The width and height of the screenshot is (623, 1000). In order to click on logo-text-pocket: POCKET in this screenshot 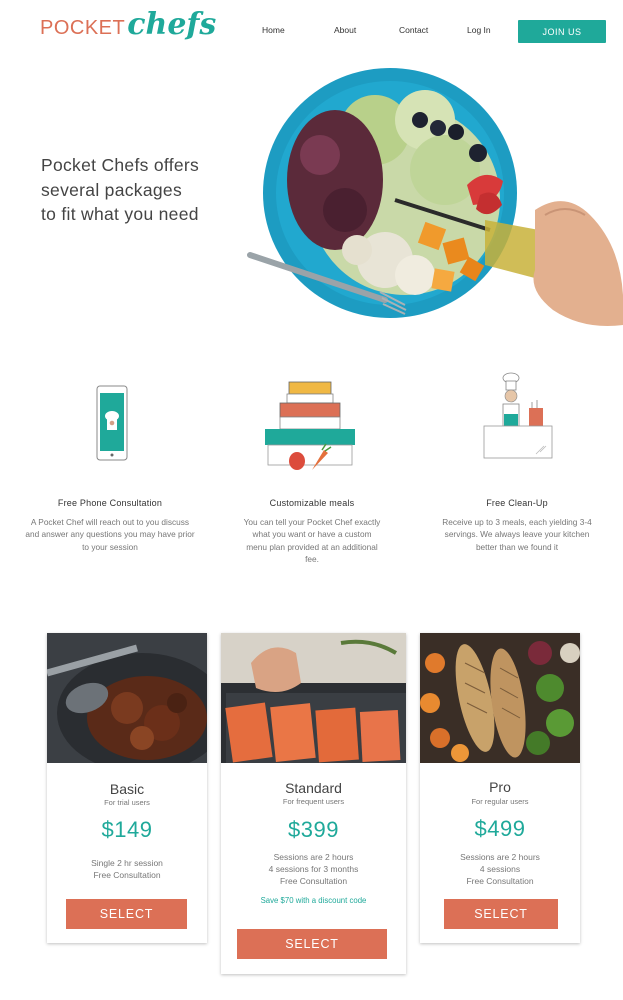, I will do `click(83, 28)`.